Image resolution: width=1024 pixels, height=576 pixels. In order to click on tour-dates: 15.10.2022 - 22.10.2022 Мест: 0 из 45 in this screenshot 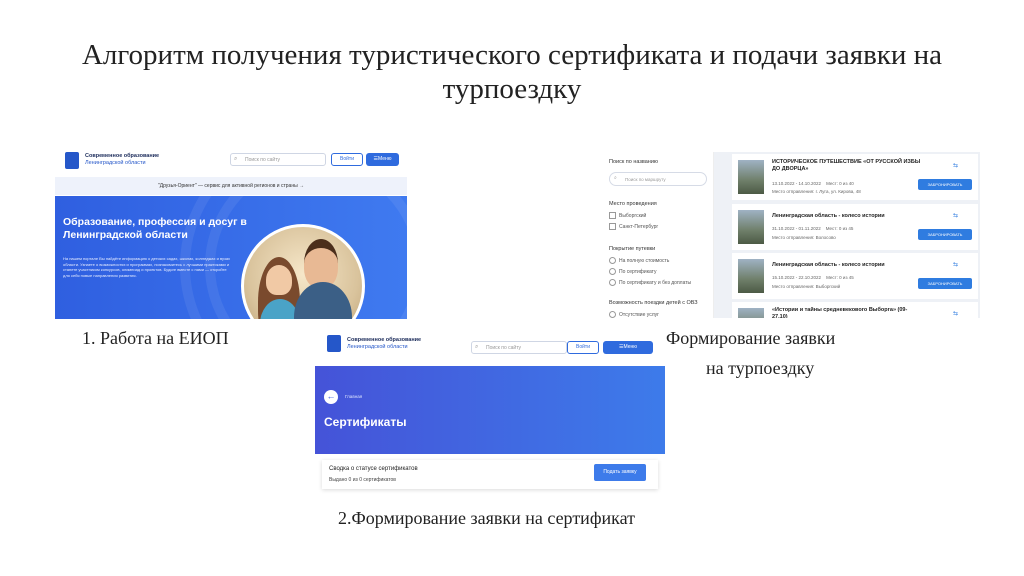, I will do `click(813, 277)`.